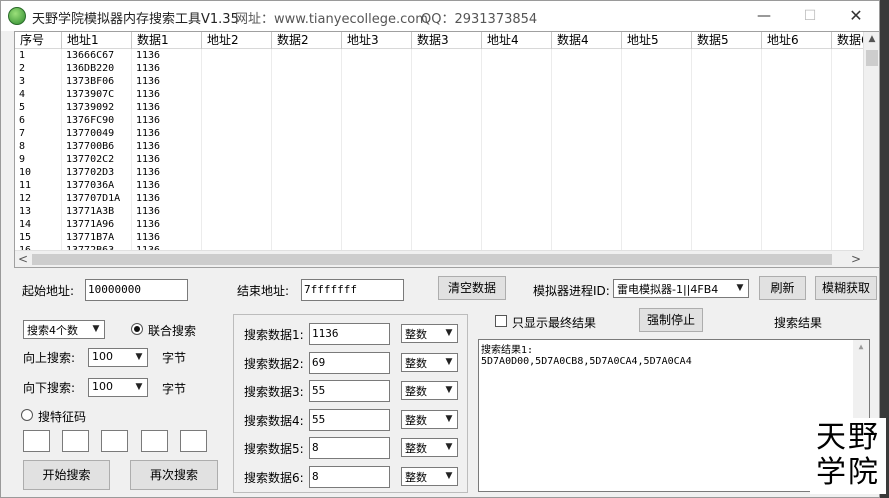 This screenshot has height=498, width=889. What do you see at coordinates (571, 291) in the screenshot?
I see `process-id-label: 模拟器进程ID:` at bounding box center [571, 291].